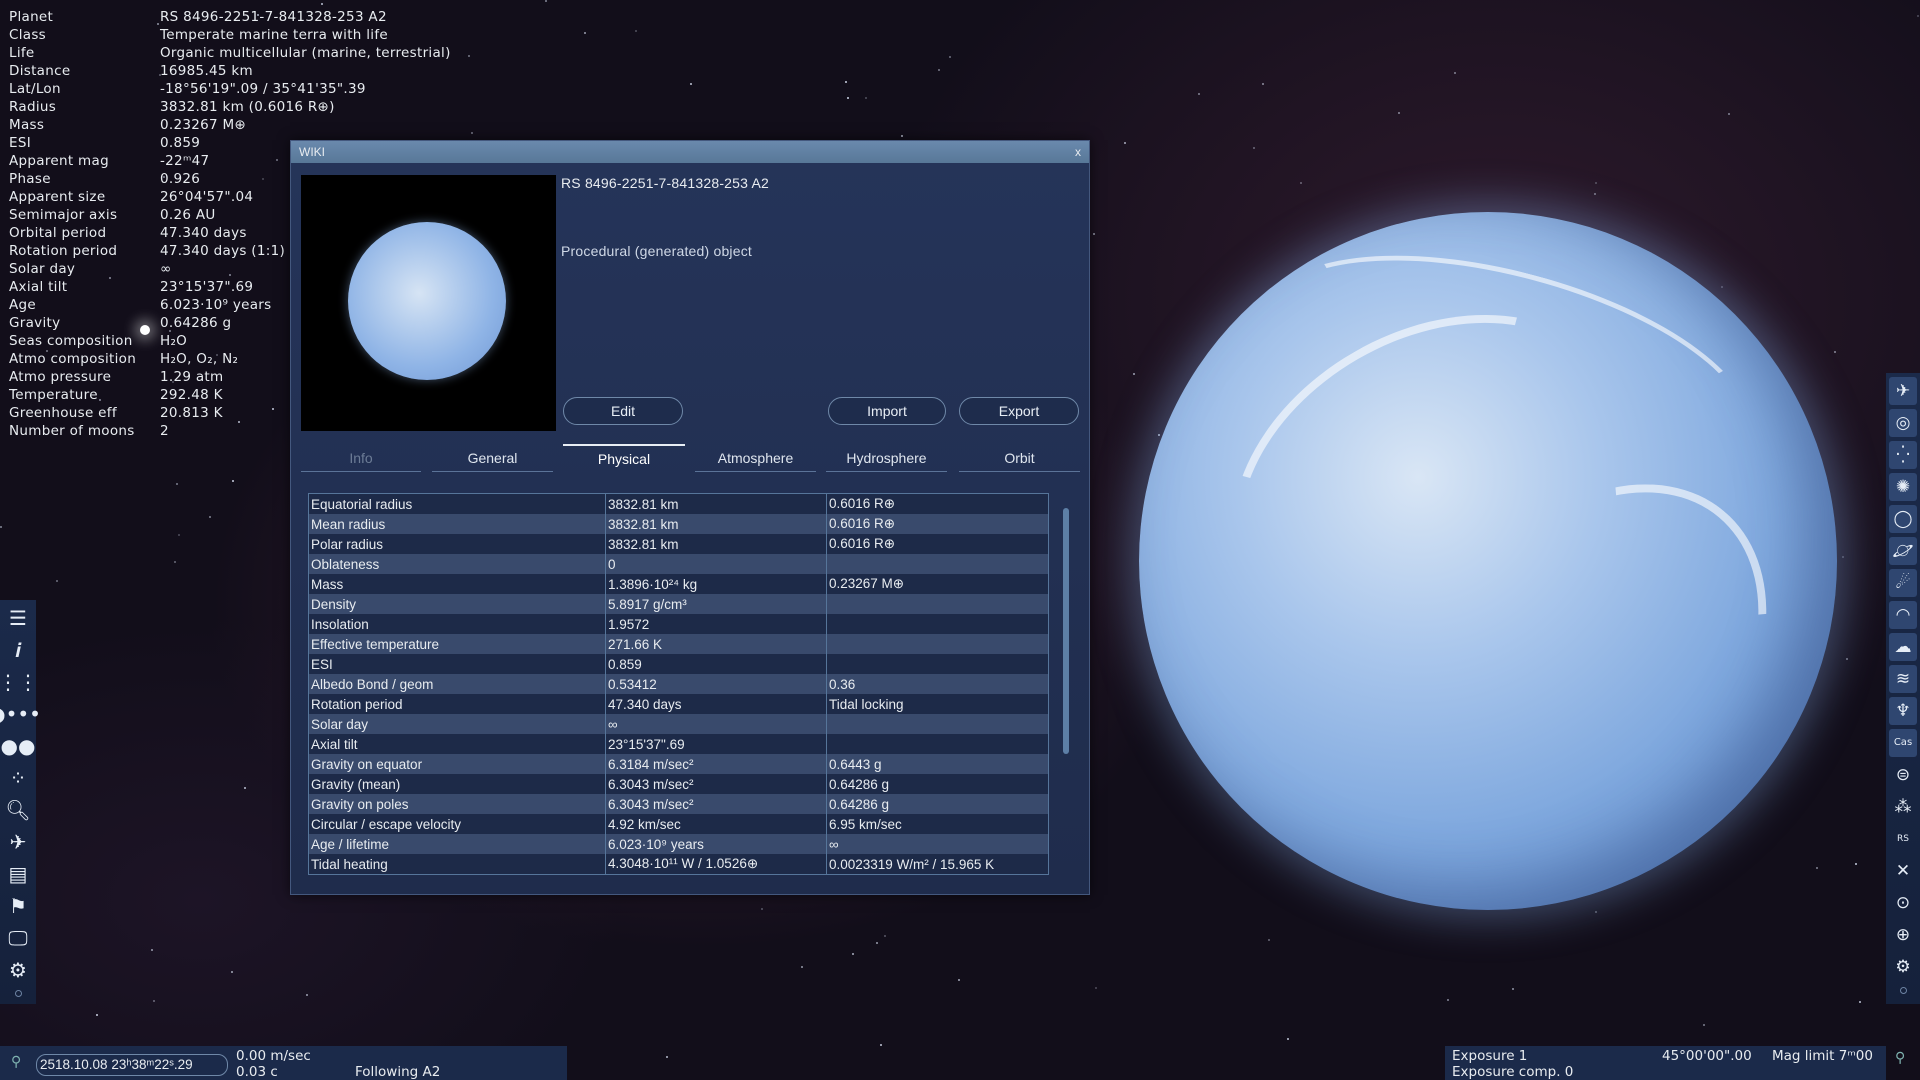  I want to click on table-row: Polar radius 3832.81 km 0.6016 R⊕, so click(678, 544).